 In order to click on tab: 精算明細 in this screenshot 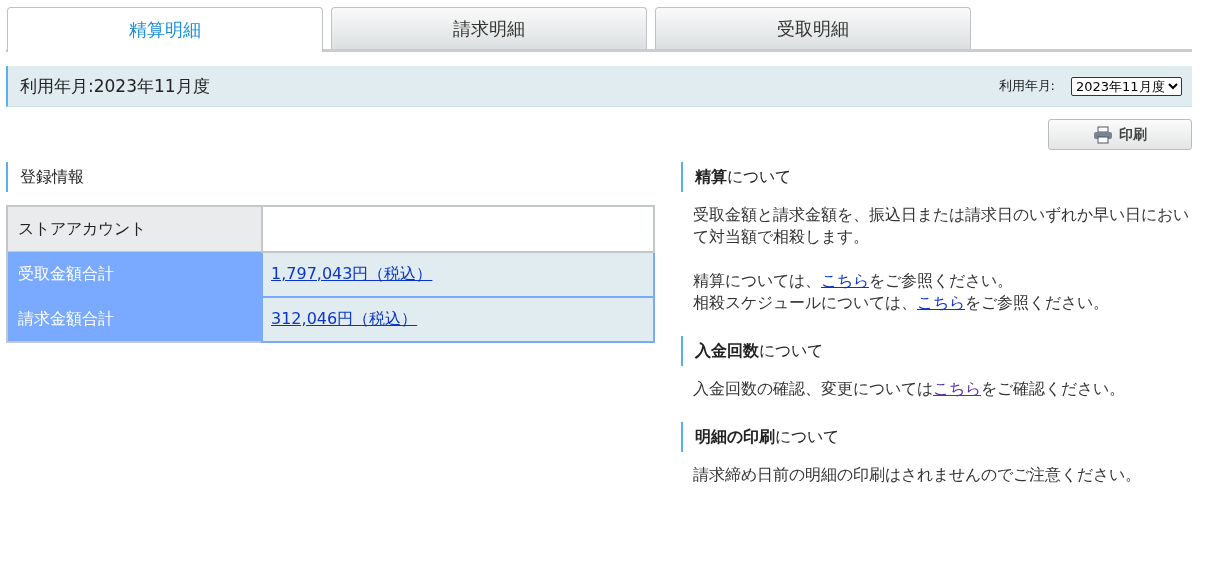, I will do `click(165, 29)`.